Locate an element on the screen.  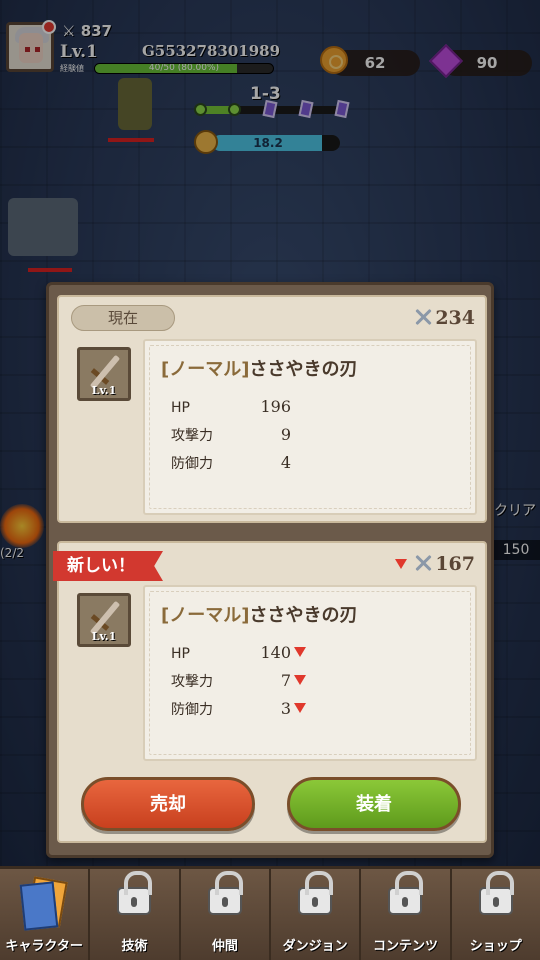
current-item-name: [ノーマル]ささやきの刃 is located at coordinates (259, 368).